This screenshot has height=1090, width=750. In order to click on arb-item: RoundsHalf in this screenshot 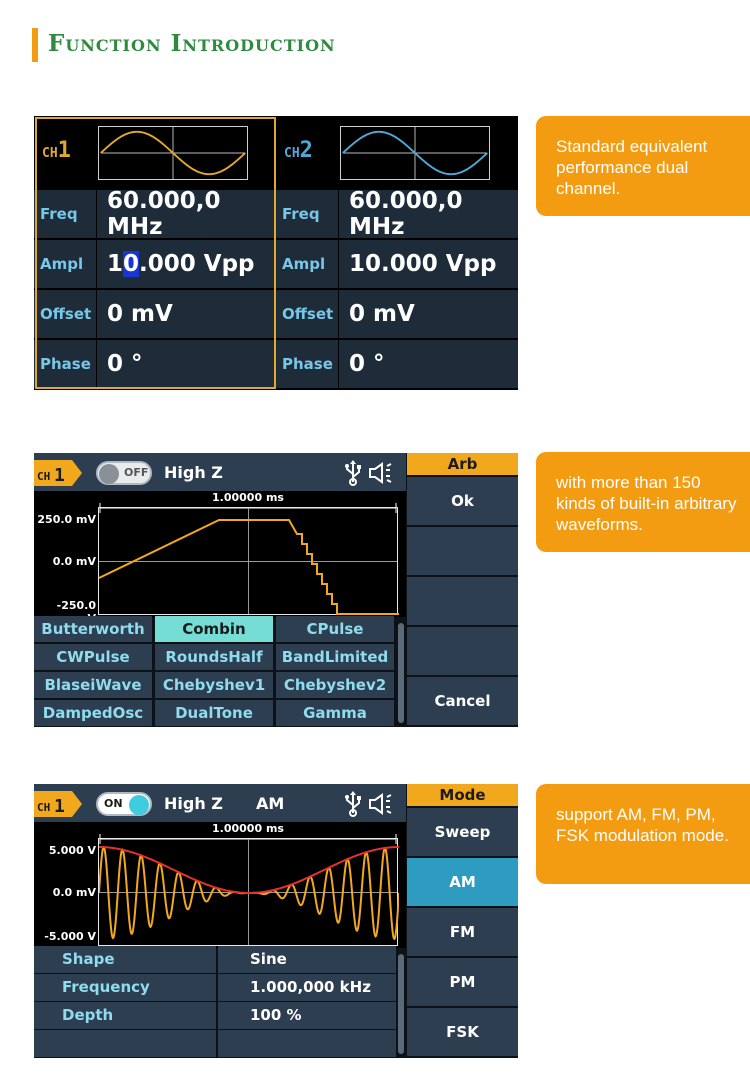, I will do `click(214, 657)`.